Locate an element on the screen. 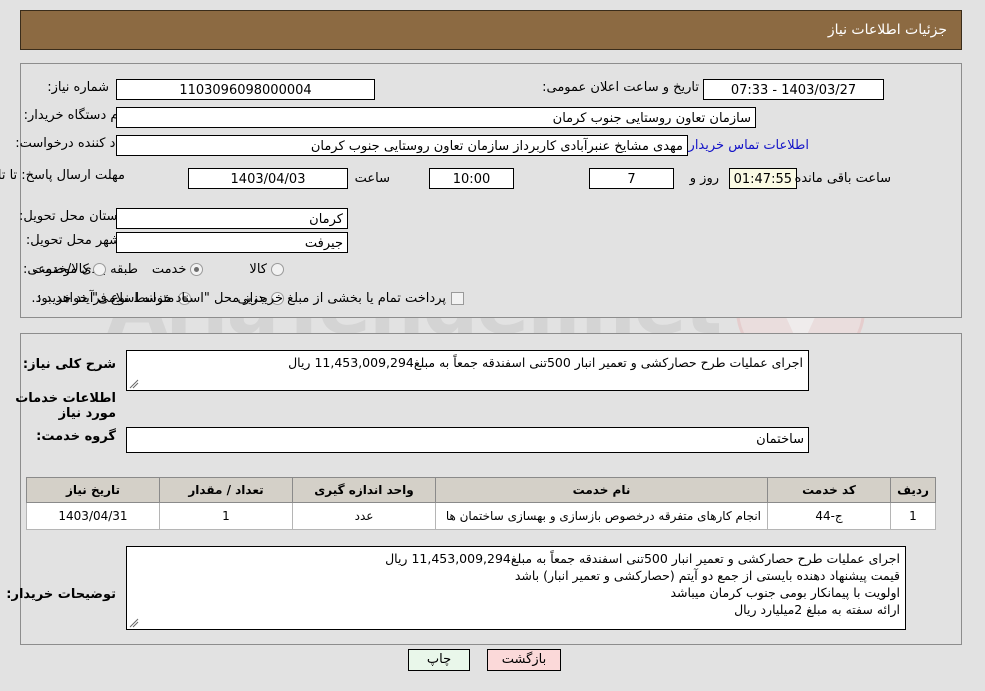 The width and height of the screenshot is (985, 691). buyer-org-label: نام دستگاه خریدار: is located at coordinates (75, 115).